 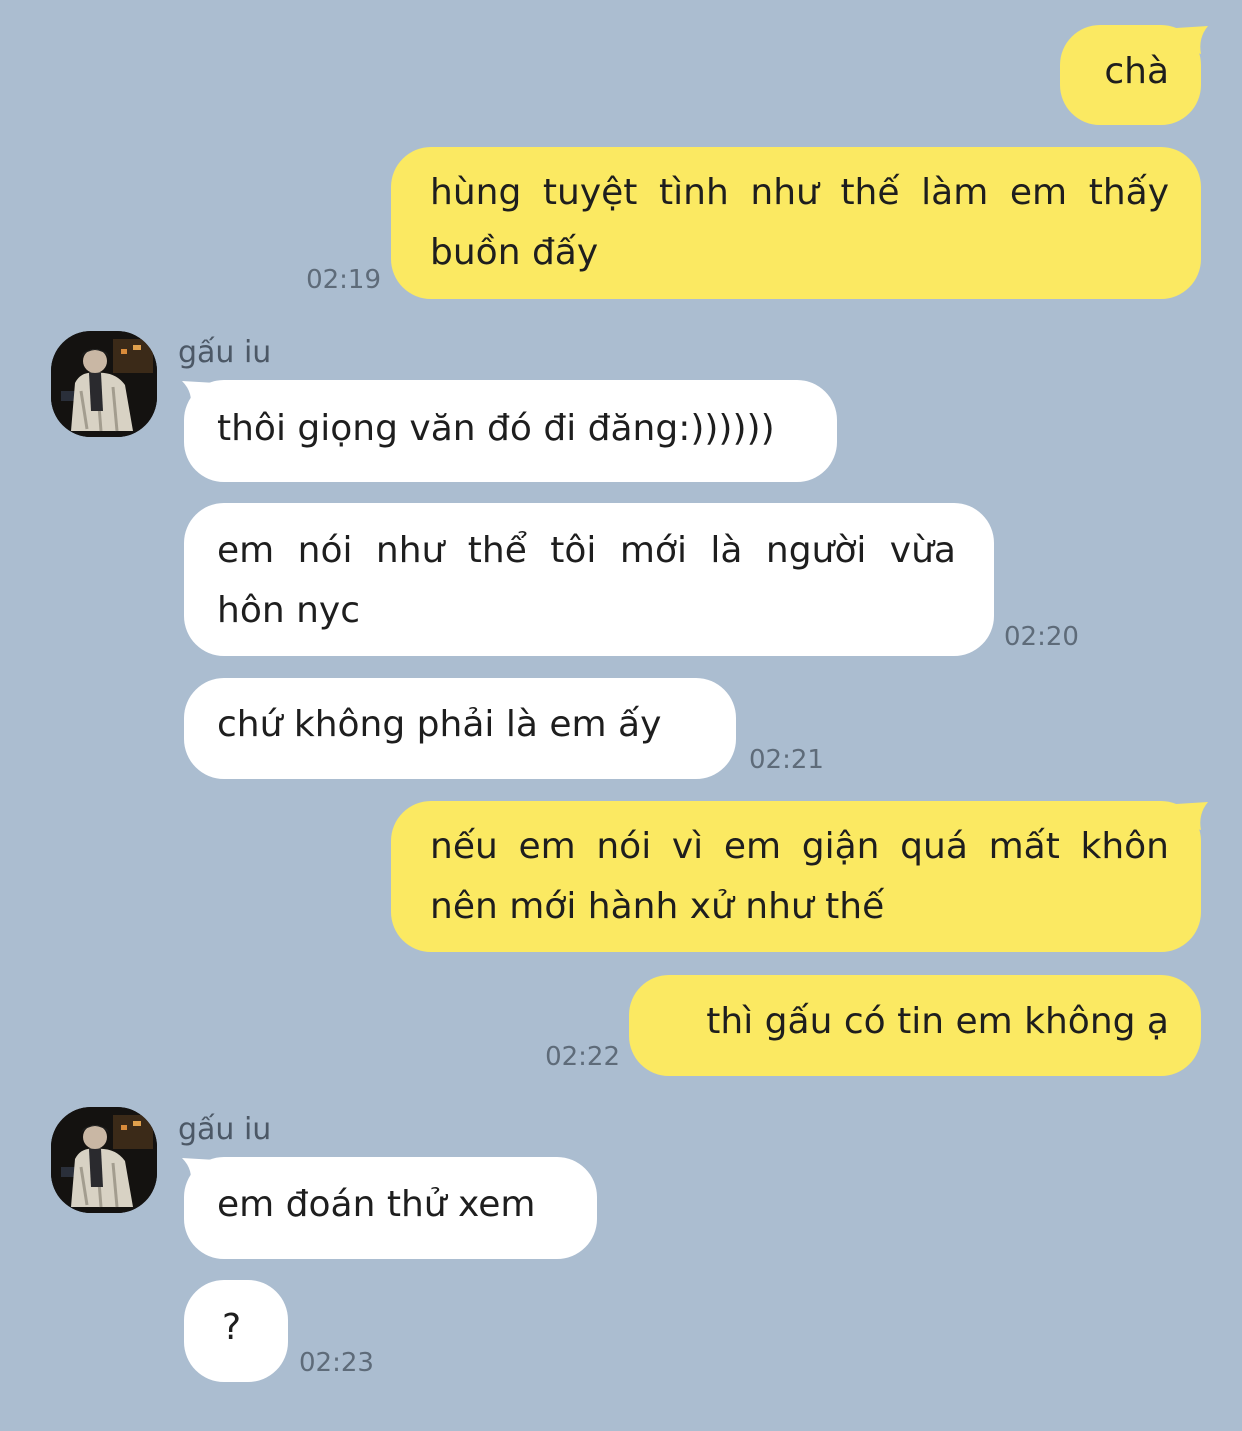 What do you see at coordinates (799, 192) in the screenshot?
I see `message-text-line: hùng tuyệt tình như thế làm em thấy` at bounding box center [799, 192].